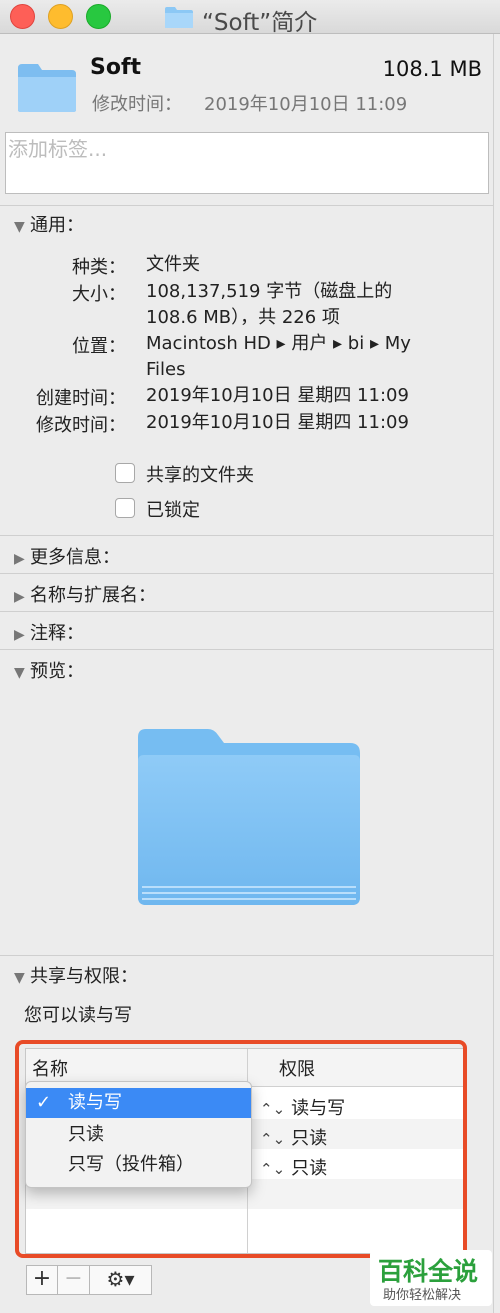 This screenshot has width=500, height=1313. I want to click on watermark-subtitle: 助你轻松解决, so click(422, 1295).